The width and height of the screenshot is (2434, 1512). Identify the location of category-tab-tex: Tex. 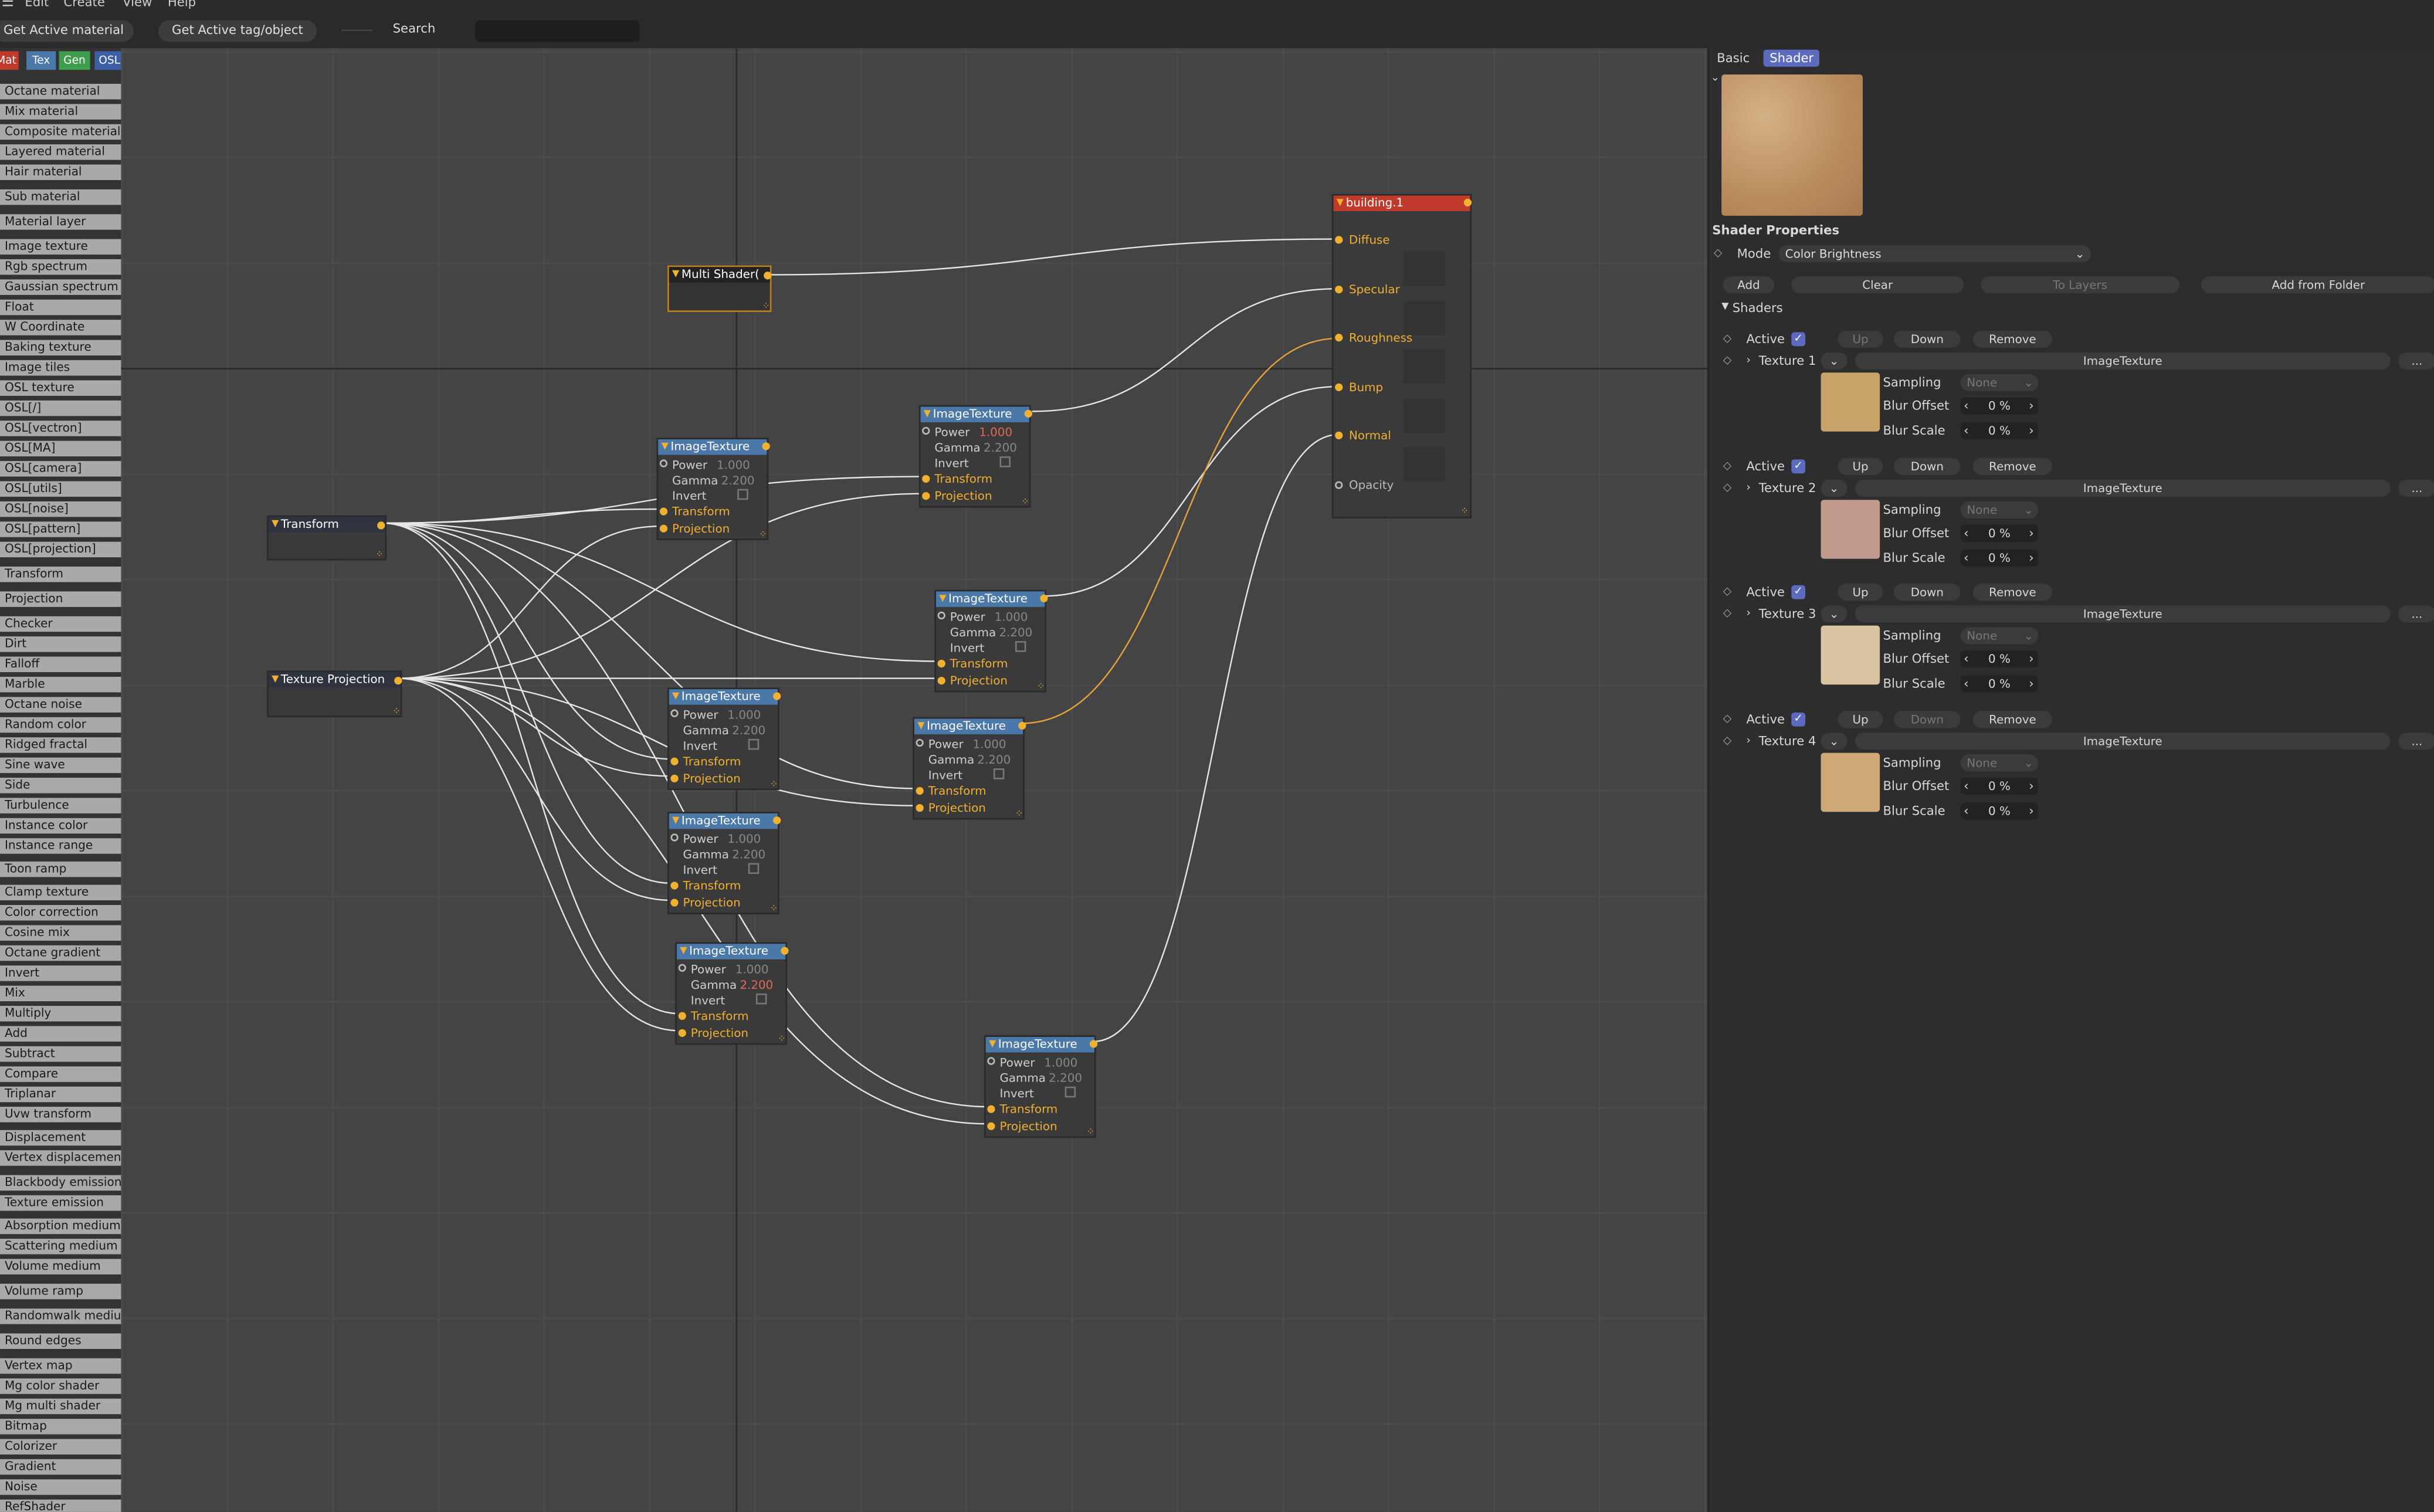
(41, 61).